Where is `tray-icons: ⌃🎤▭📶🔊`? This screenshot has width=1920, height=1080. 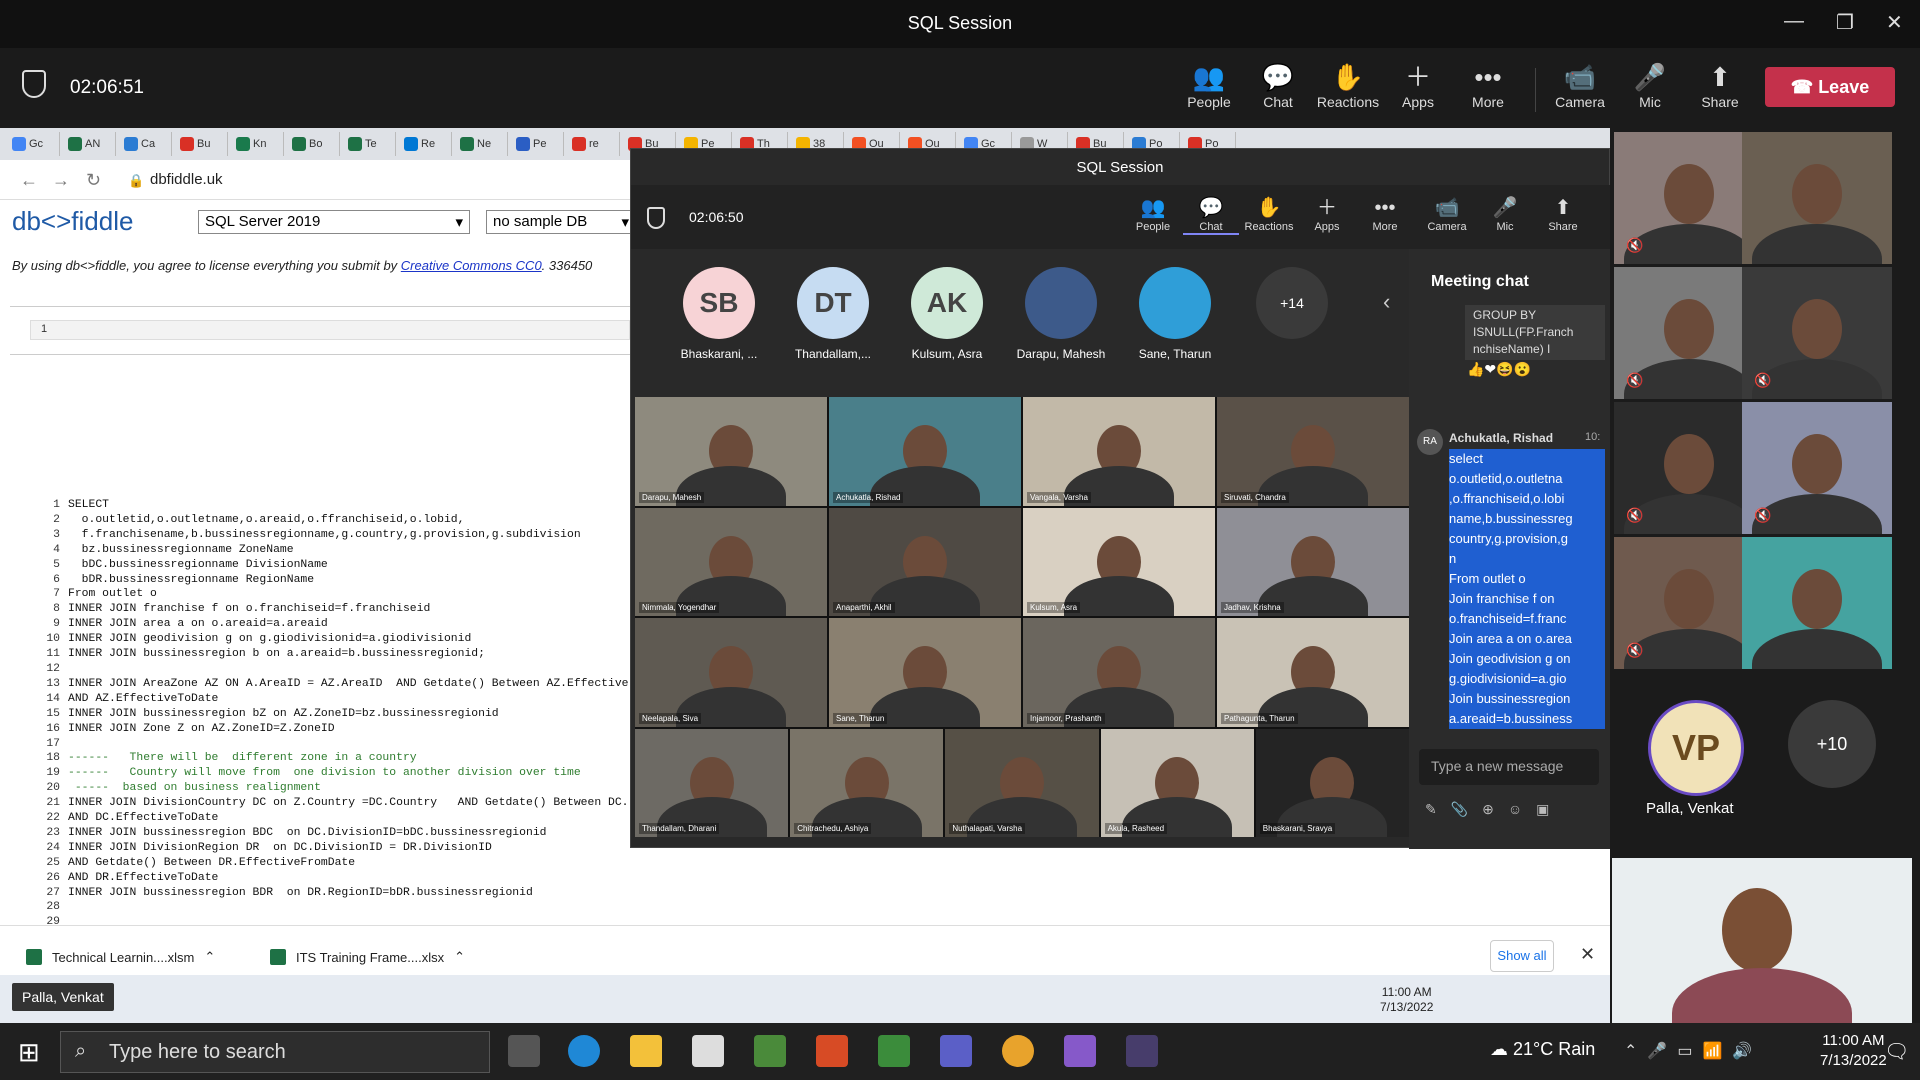 tray-icons: ⌃🎤▭📶🔊 is located at coordinates (1693, 1051).